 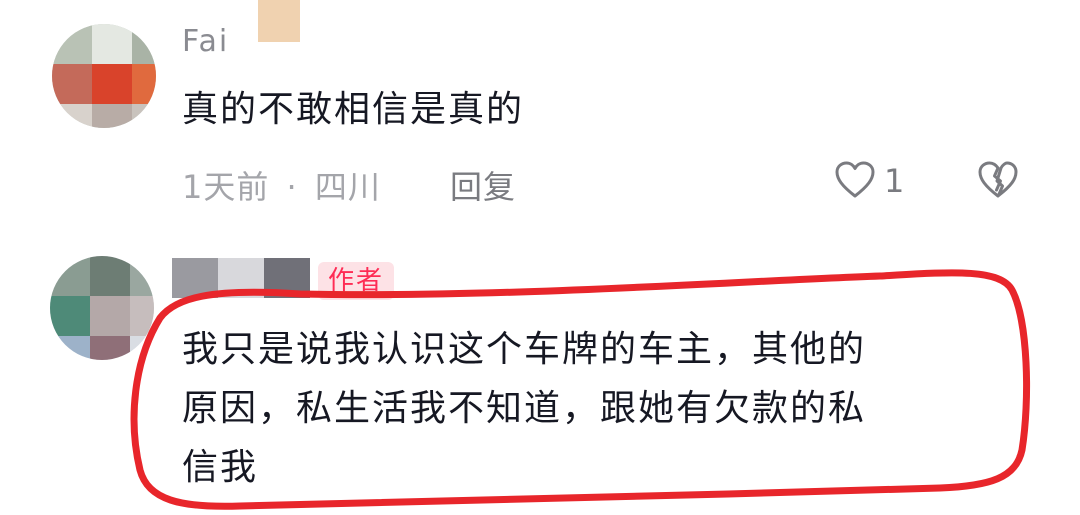 I want to click on comment-meta: 1天前 · 四川, so click(x=281, y=185).